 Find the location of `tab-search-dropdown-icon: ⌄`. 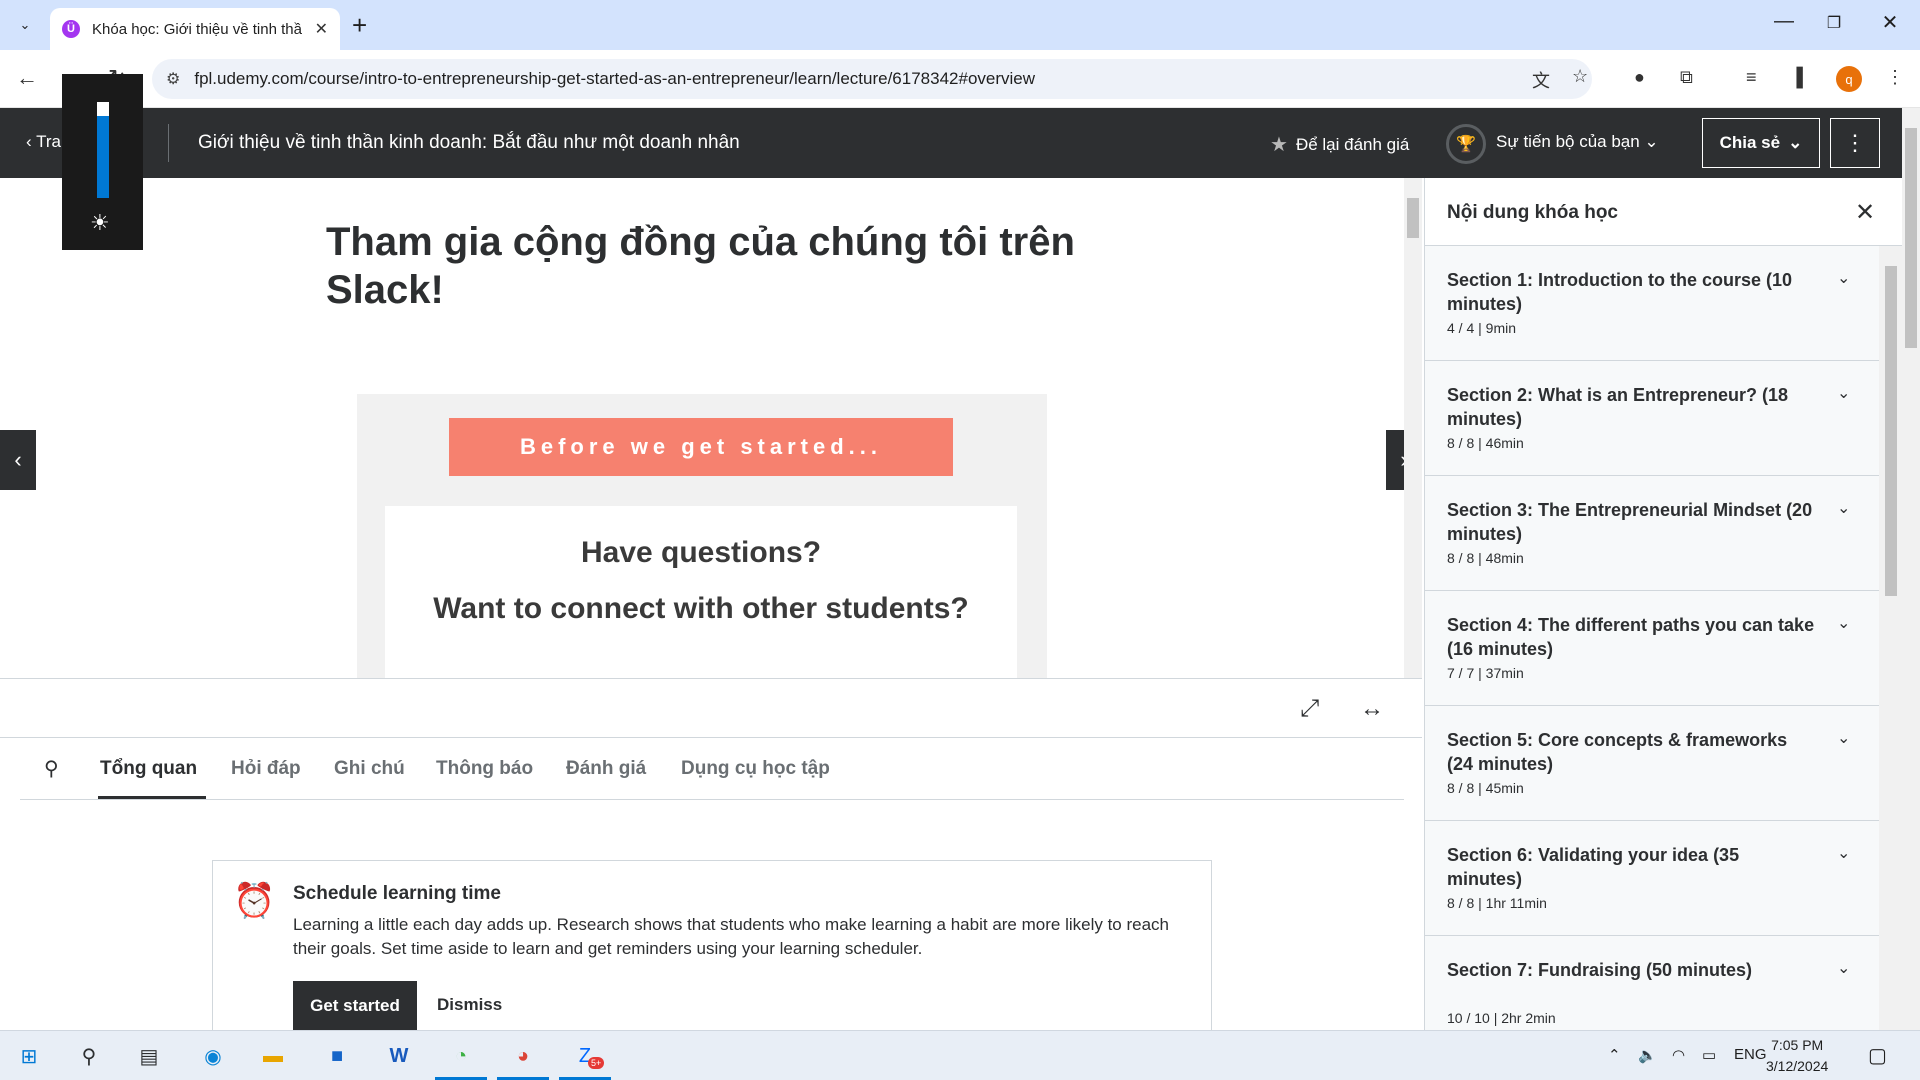

tab-search-dropdown-icon: ⌄ is located at coordinates (25, 25).